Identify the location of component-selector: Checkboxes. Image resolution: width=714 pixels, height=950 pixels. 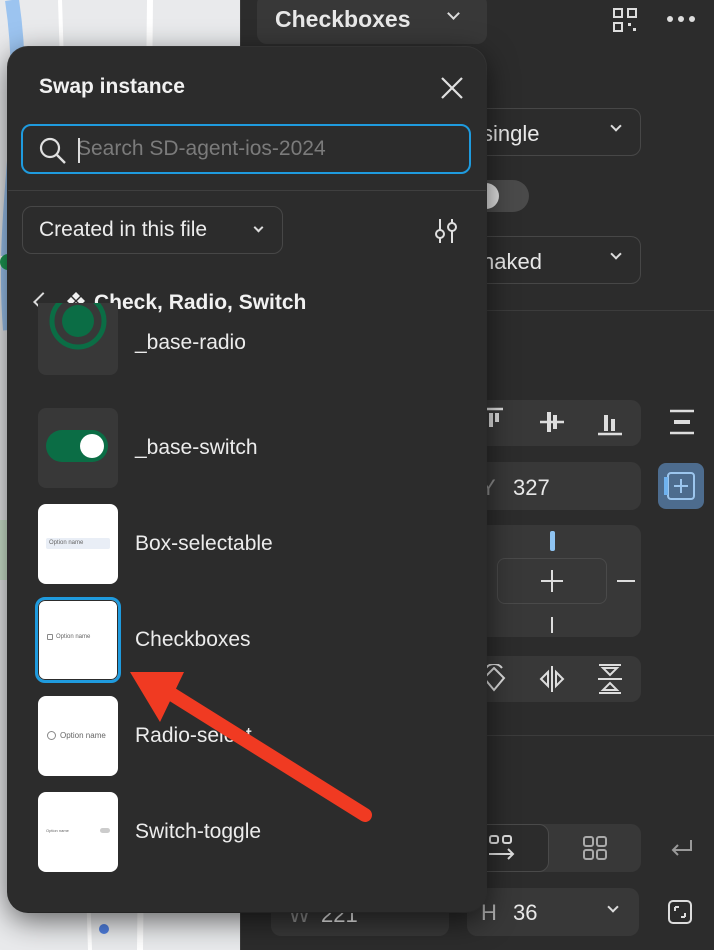
(372, 22).